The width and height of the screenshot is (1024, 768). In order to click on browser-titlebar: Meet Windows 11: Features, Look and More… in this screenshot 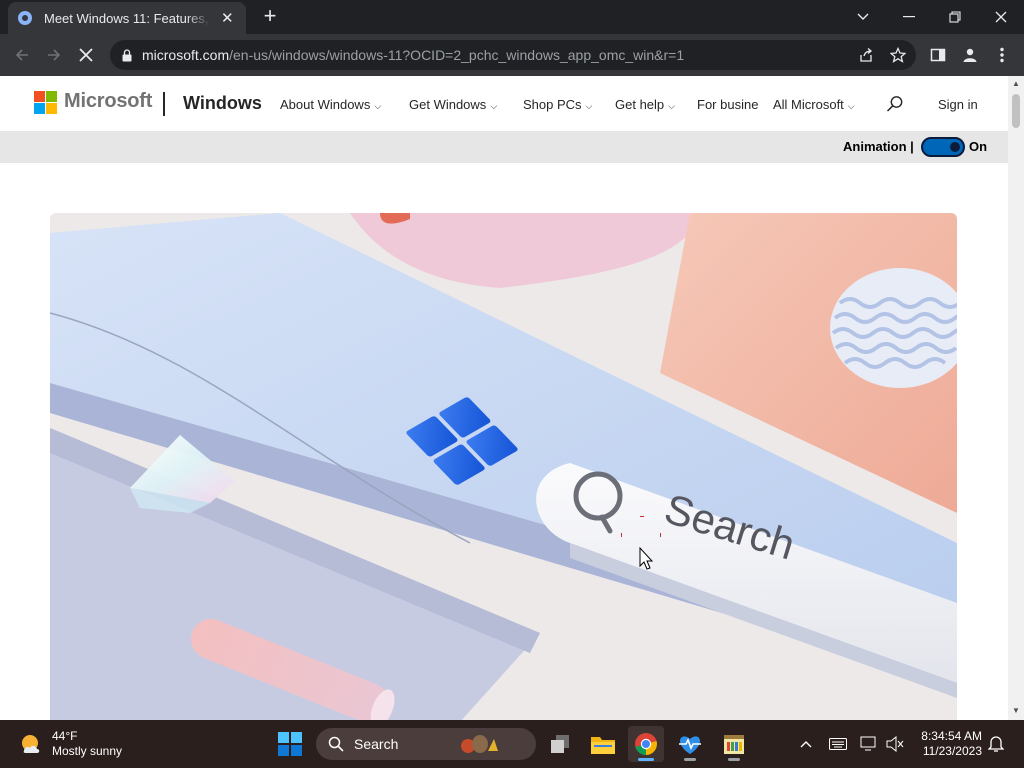, I will do `click(512, 17)`.